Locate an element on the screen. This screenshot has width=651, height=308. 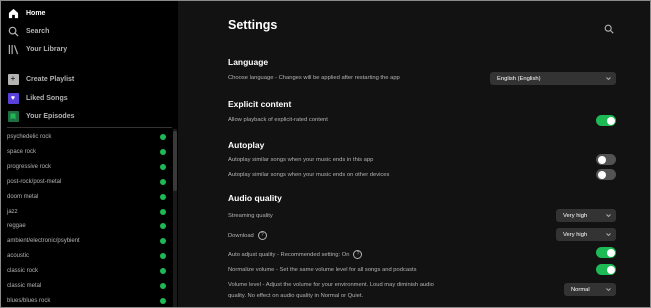
language-select: English (English) is located at coordinates (553, 78).